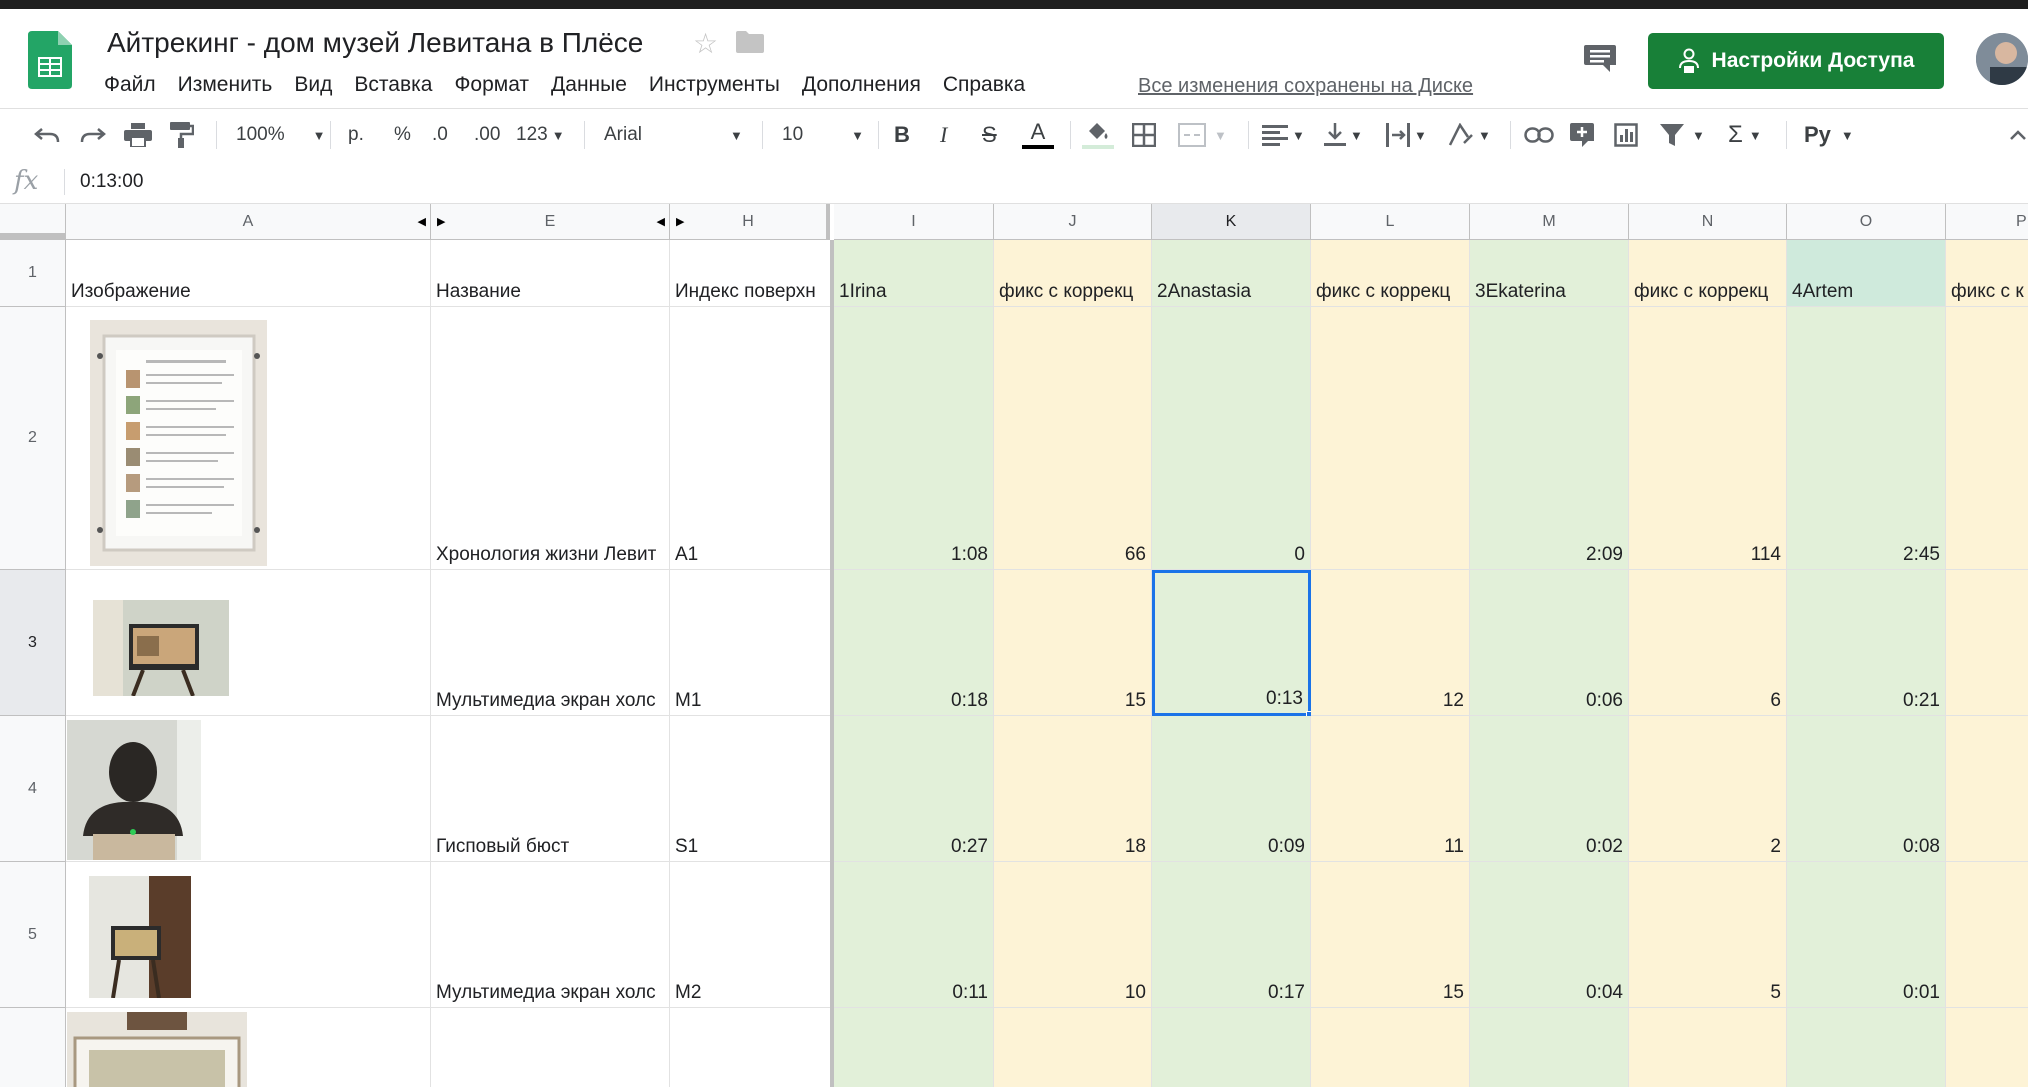 This screenshot has height=1087, width=2028. I want to click on column-header-j: J, so click(1073, 222).